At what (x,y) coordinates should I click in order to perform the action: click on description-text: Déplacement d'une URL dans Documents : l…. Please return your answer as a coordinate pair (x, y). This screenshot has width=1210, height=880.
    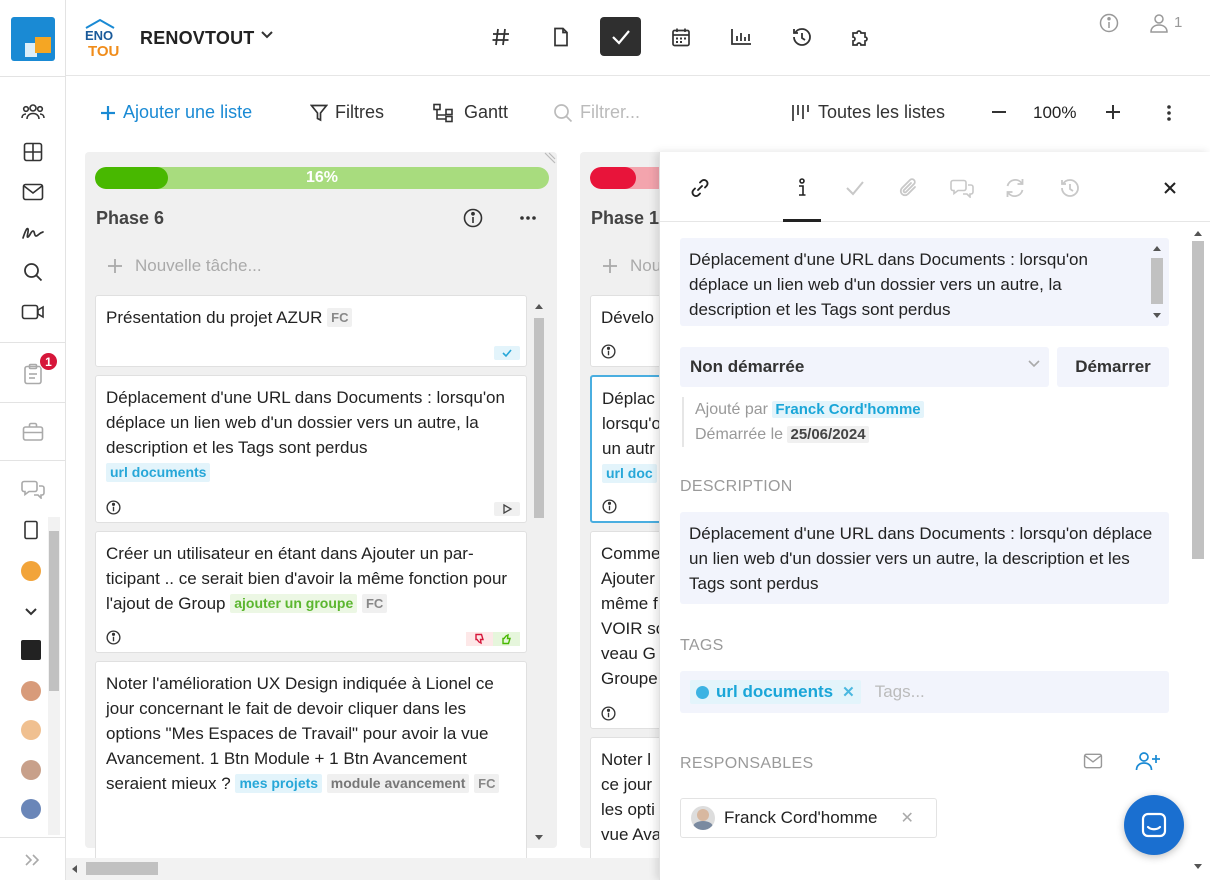
    Looking at the image, I should click on (921, 558).